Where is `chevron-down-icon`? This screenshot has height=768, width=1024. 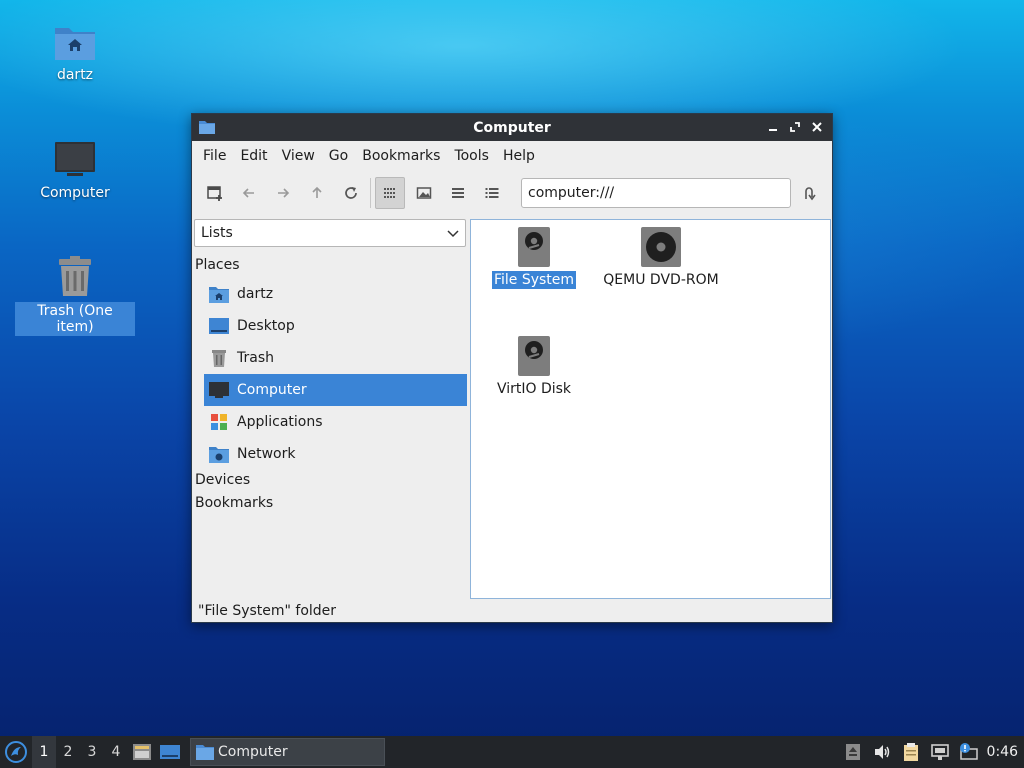 chevron-down-icon is located at coordinates (453, 234).